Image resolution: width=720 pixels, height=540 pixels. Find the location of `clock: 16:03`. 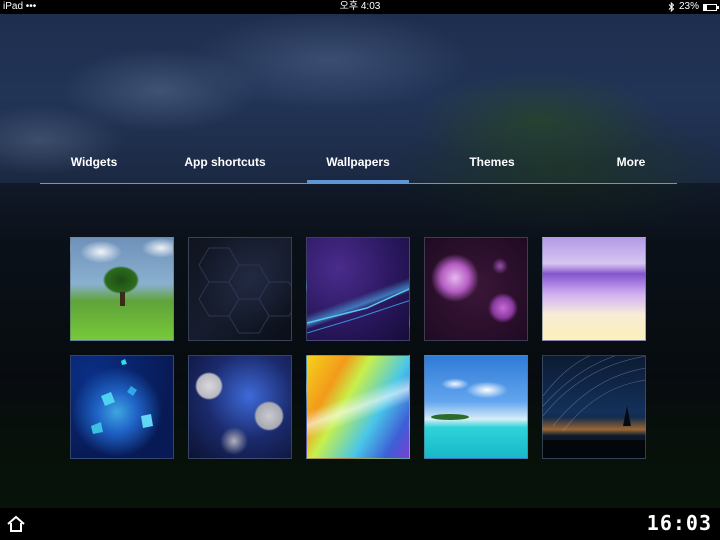

clock: 16:03 is located at coordinates (679, 523).